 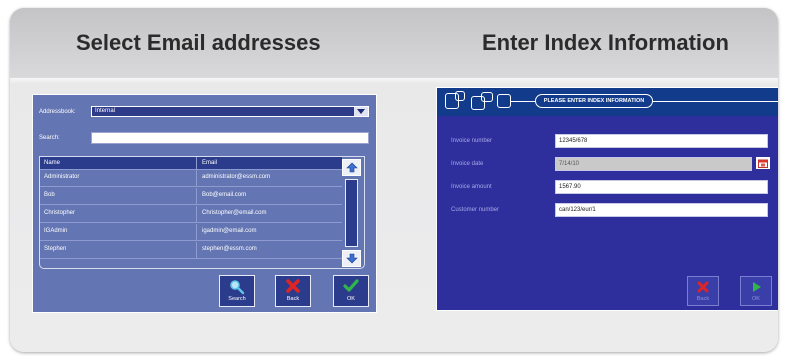 I want to click on search-button-label: Search, so click(x=237, y=299).